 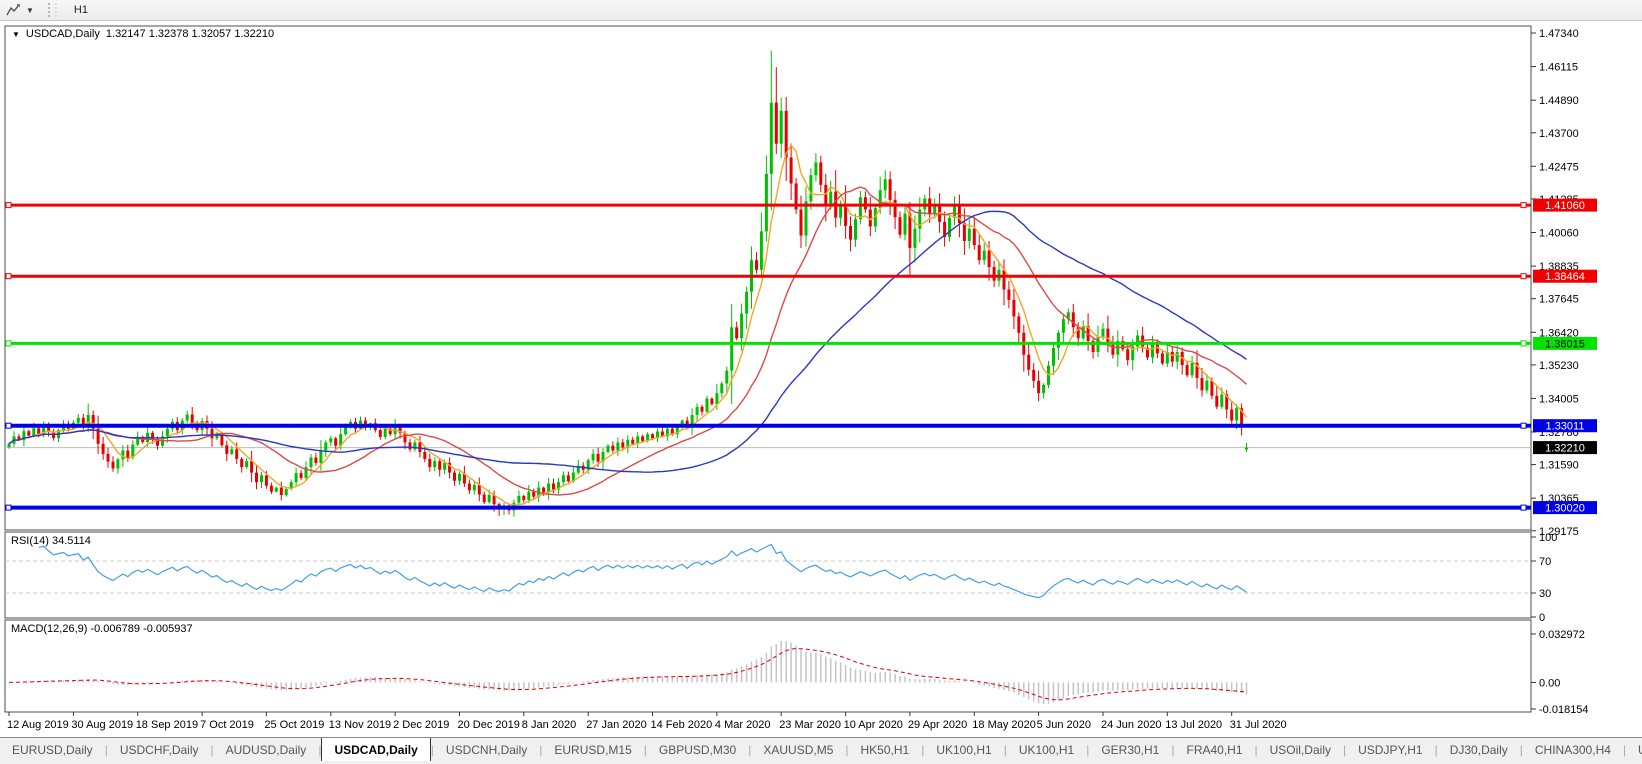 I want to click on svg-text: 0.032972, so click(x=1562, y=635).